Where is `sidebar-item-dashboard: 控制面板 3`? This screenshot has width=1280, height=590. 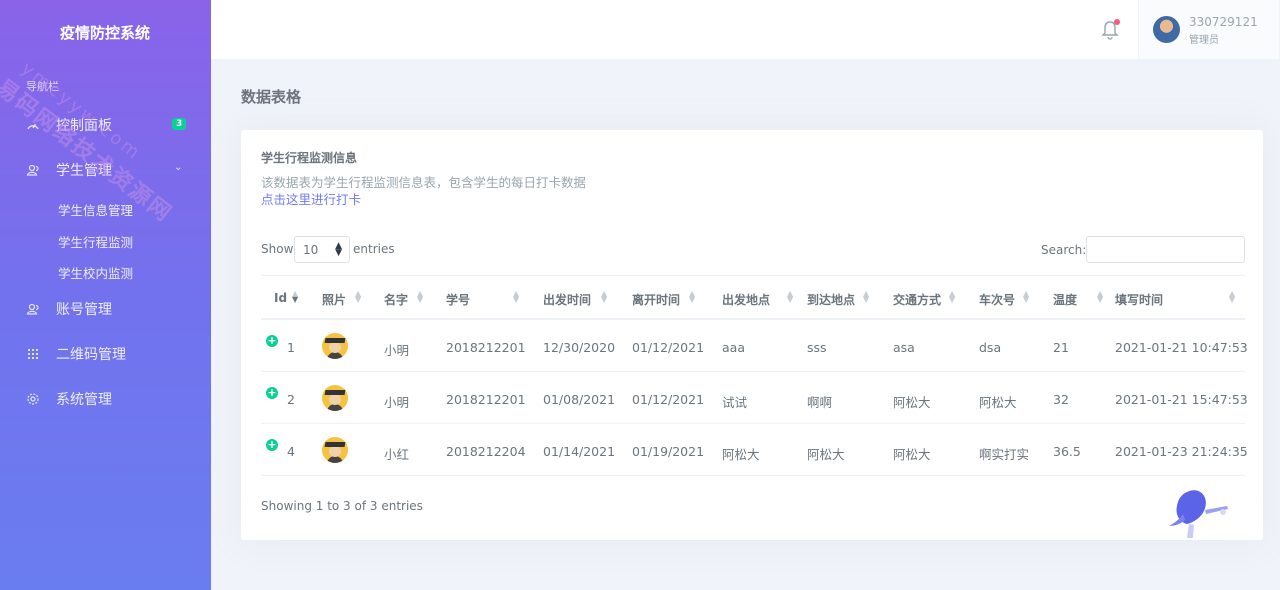 sidebar-item-dashboard: 控制面板 3 is located at coordinates (111, 125).